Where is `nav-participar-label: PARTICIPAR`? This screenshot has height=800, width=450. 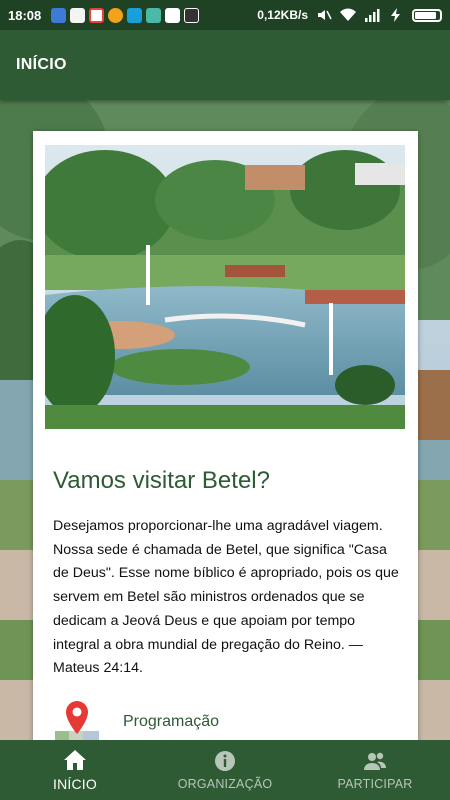 nav-participar-label: PARTICIPAR is located at coordinates (375, 783).